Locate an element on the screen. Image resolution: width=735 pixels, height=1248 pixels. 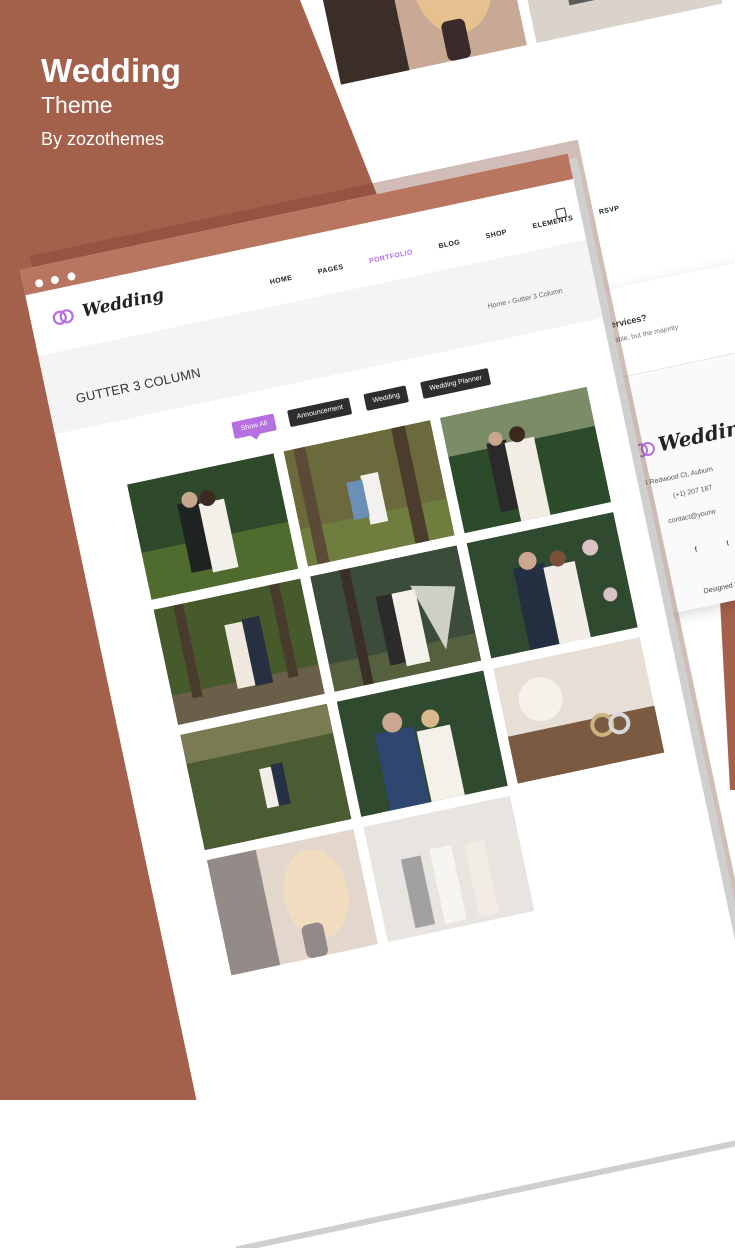
filter-wedding: Wedding is located at coordinates (386, 398).